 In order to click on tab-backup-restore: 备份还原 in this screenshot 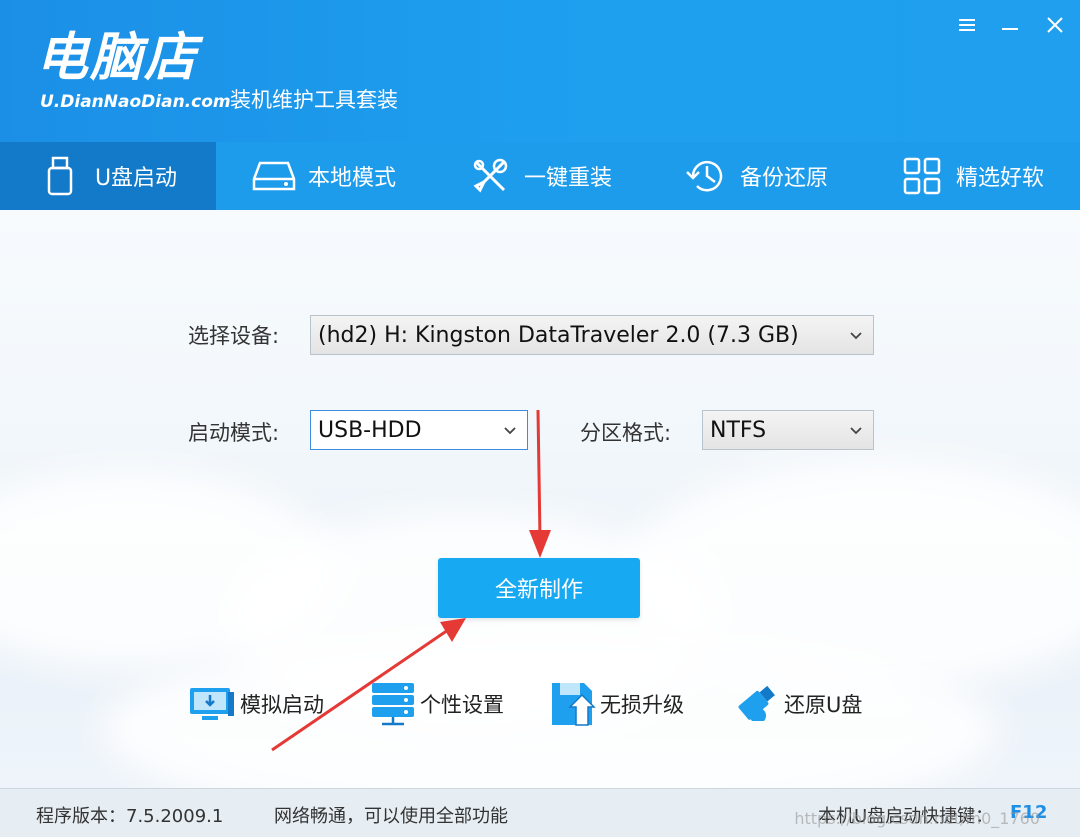, I will do `click(756, 176)`.